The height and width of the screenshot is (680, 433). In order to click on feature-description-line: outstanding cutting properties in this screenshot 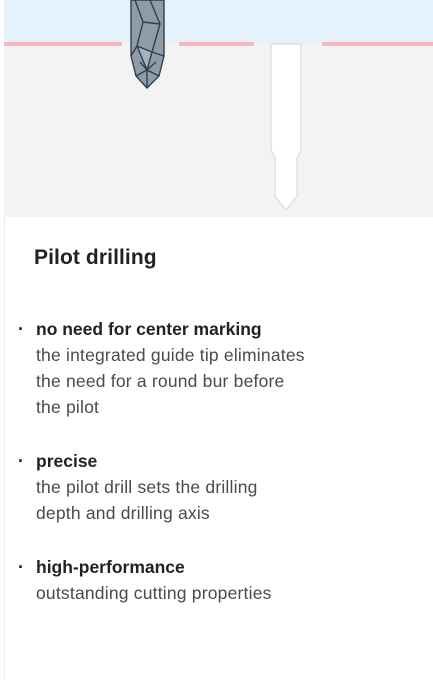, I will do `click(154, 593)`.